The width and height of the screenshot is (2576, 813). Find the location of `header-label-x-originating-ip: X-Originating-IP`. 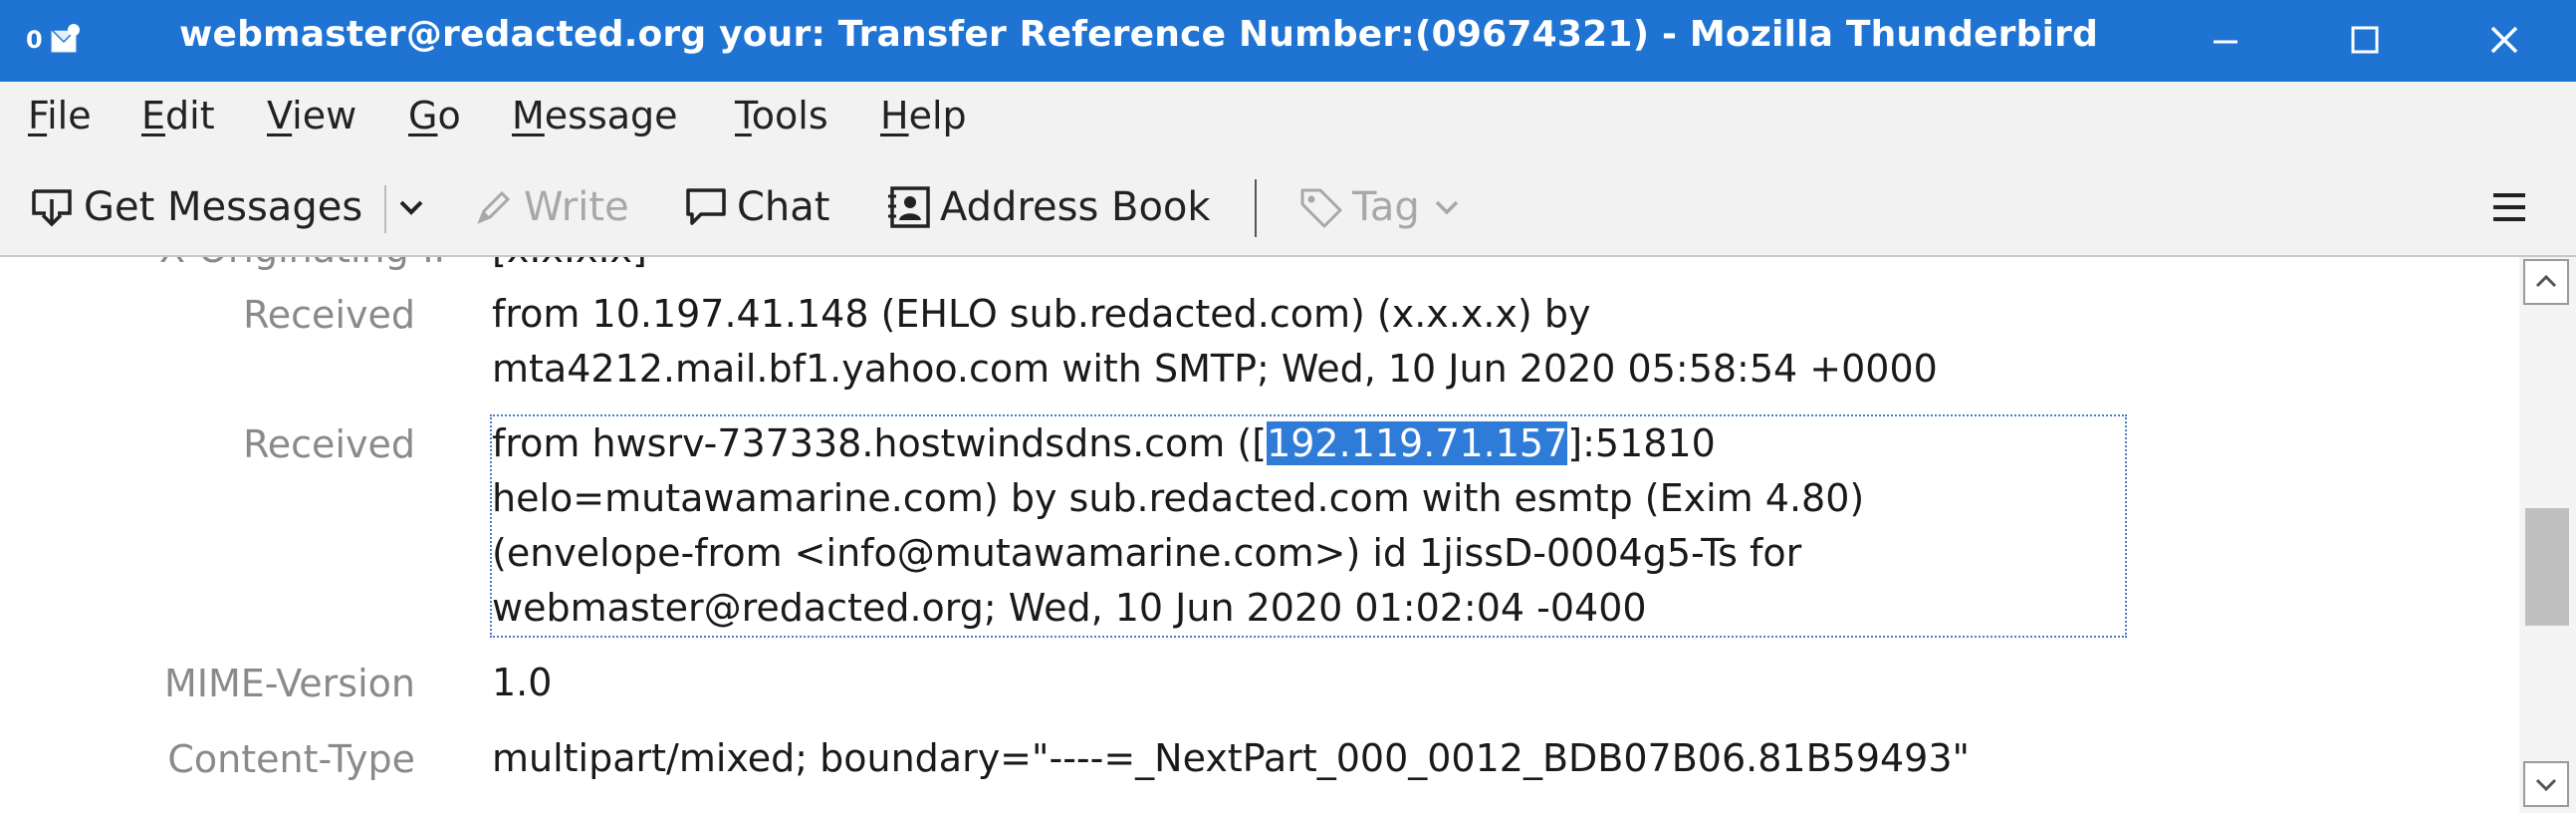

header-label-x-originating-ip: X-Originating-IP is located at coordinates (308, 264).